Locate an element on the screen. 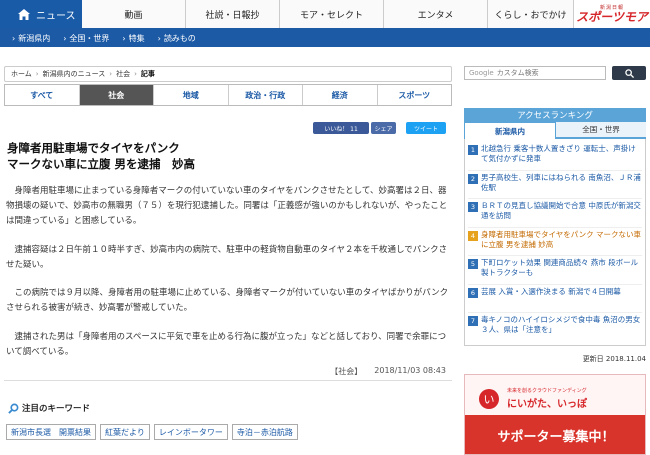  banner-brand: にいがた、いっぽ is located at coordinates (547, 404).